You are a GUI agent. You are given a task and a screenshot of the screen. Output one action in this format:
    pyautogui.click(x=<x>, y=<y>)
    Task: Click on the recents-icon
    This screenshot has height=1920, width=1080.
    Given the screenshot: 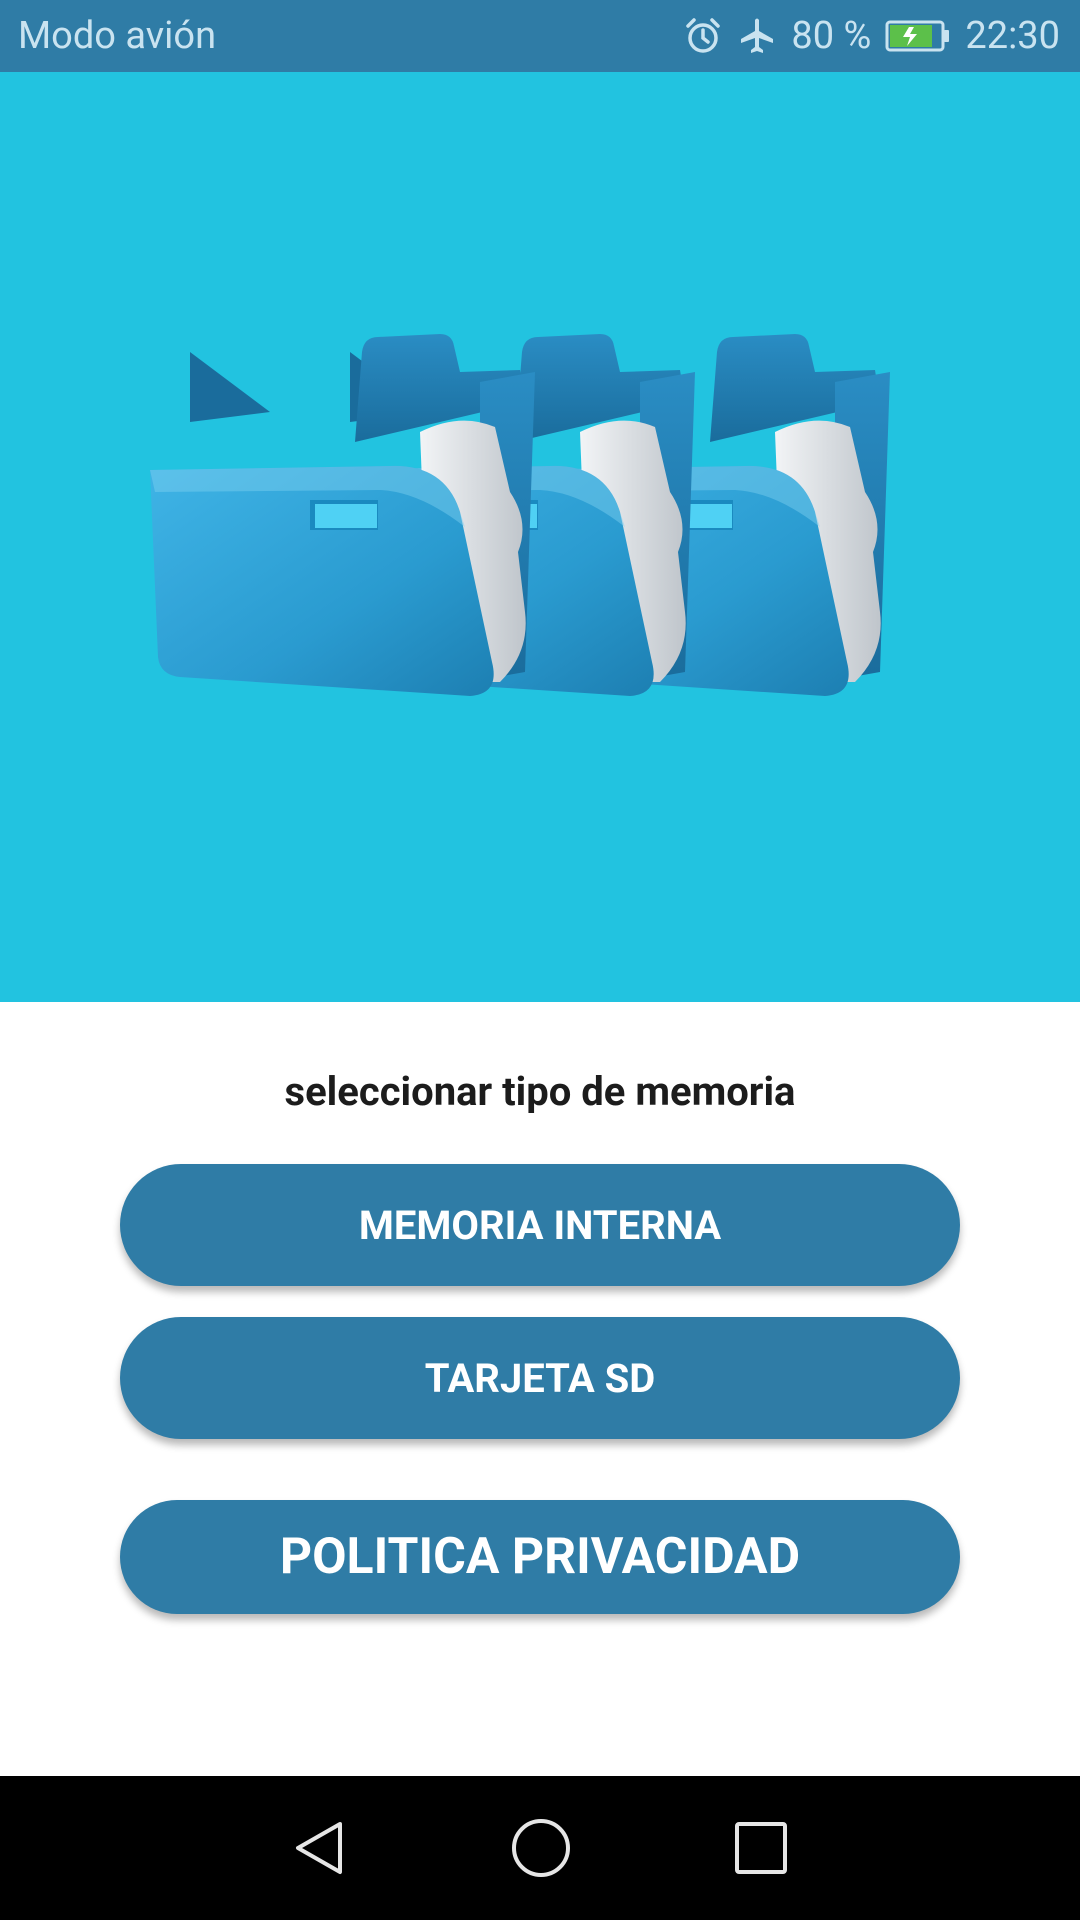 What is the action you would take?
    pyautogui.click(x=761, y=1848)
    